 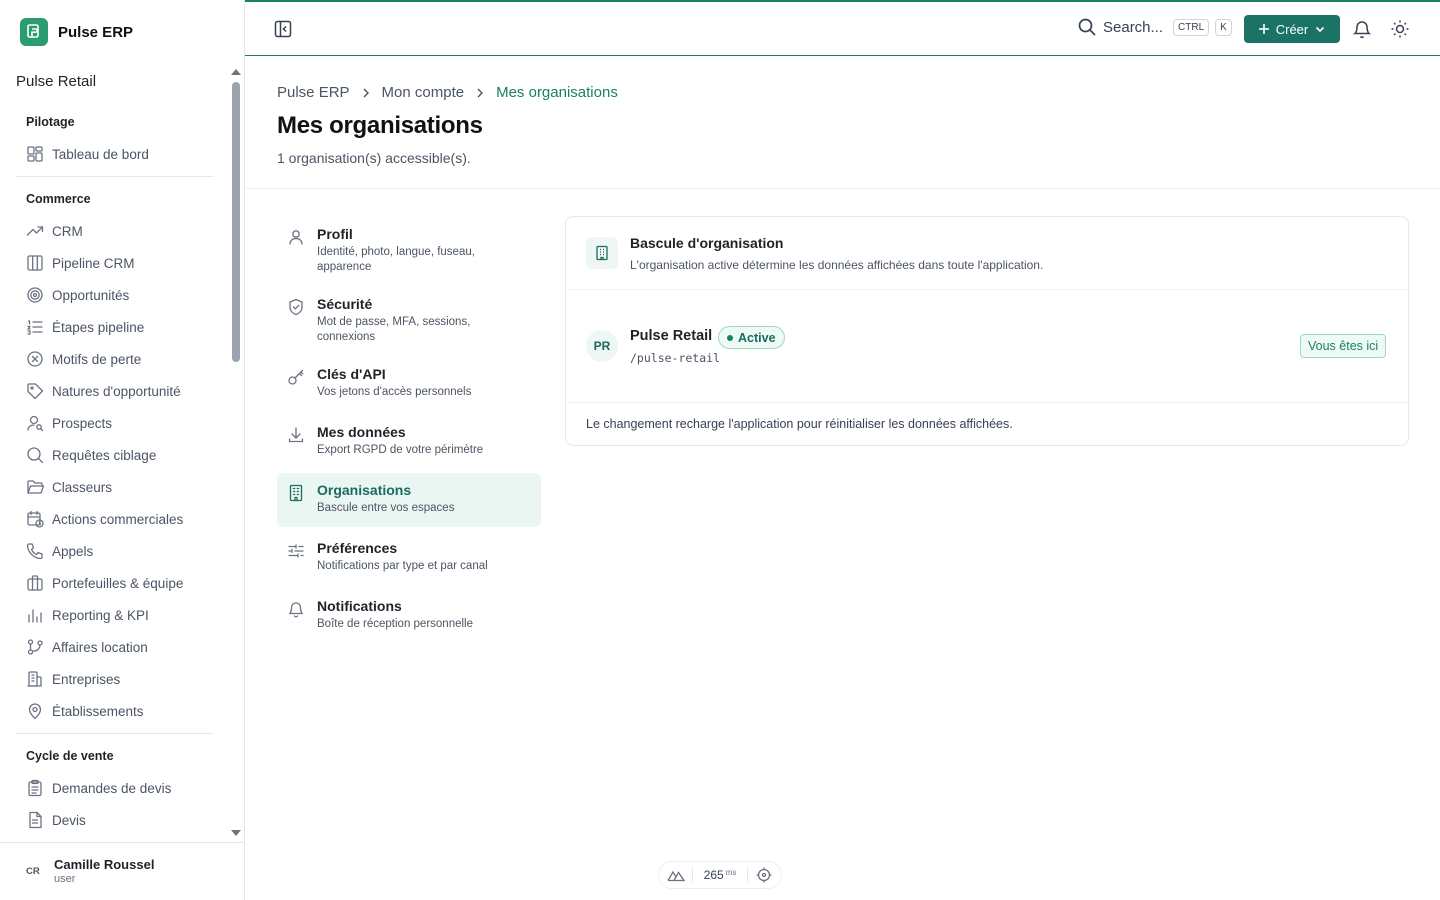 I want to click on shortcut-key-k: K, so click(x=1223, y=27).